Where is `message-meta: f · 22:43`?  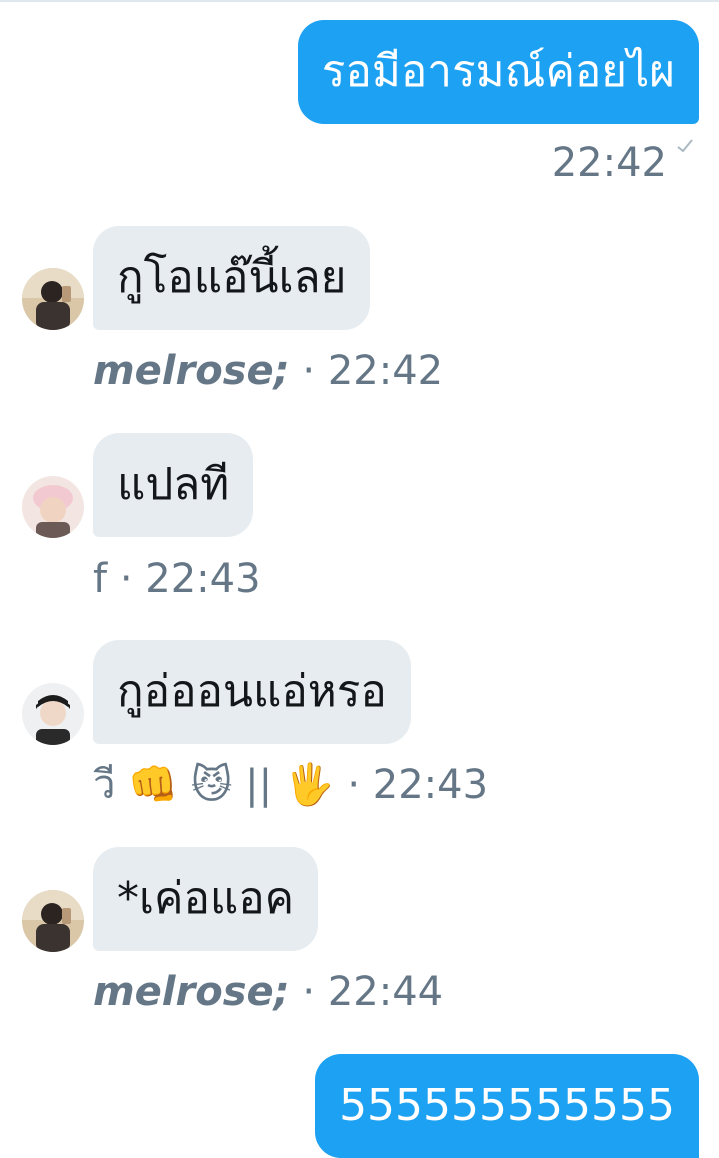 message-meta: f · 22:43 is located at coordinates (177, 579).